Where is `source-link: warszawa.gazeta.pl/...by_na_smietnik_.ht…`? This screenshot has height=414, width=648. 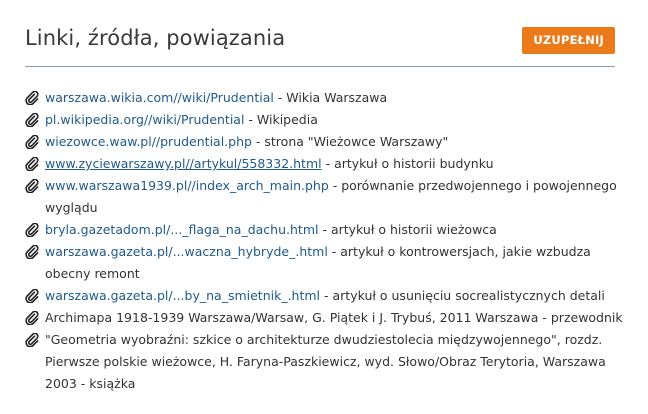 source-link: warszawa.gazeta.pl/...by_na_smietnik_.ht… is located at coordinates (182, 295).